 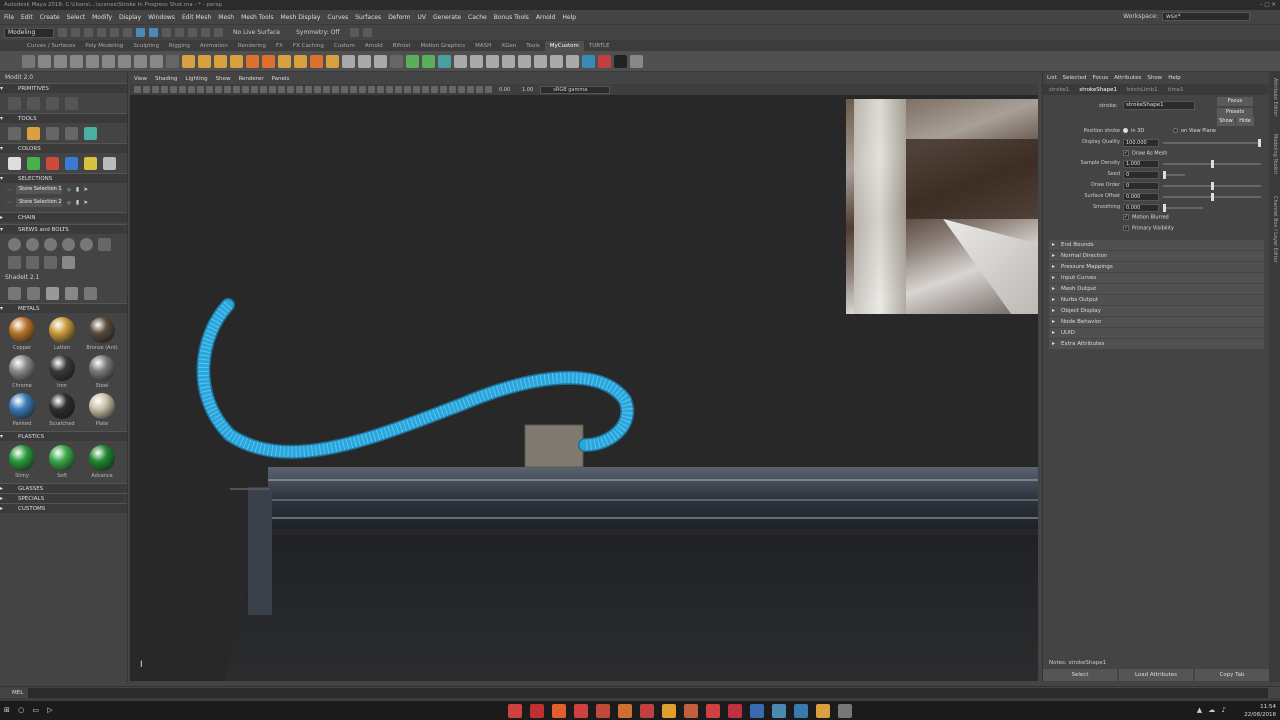 I want to click on menu-cache: Cache, so click(x=477, y=17).